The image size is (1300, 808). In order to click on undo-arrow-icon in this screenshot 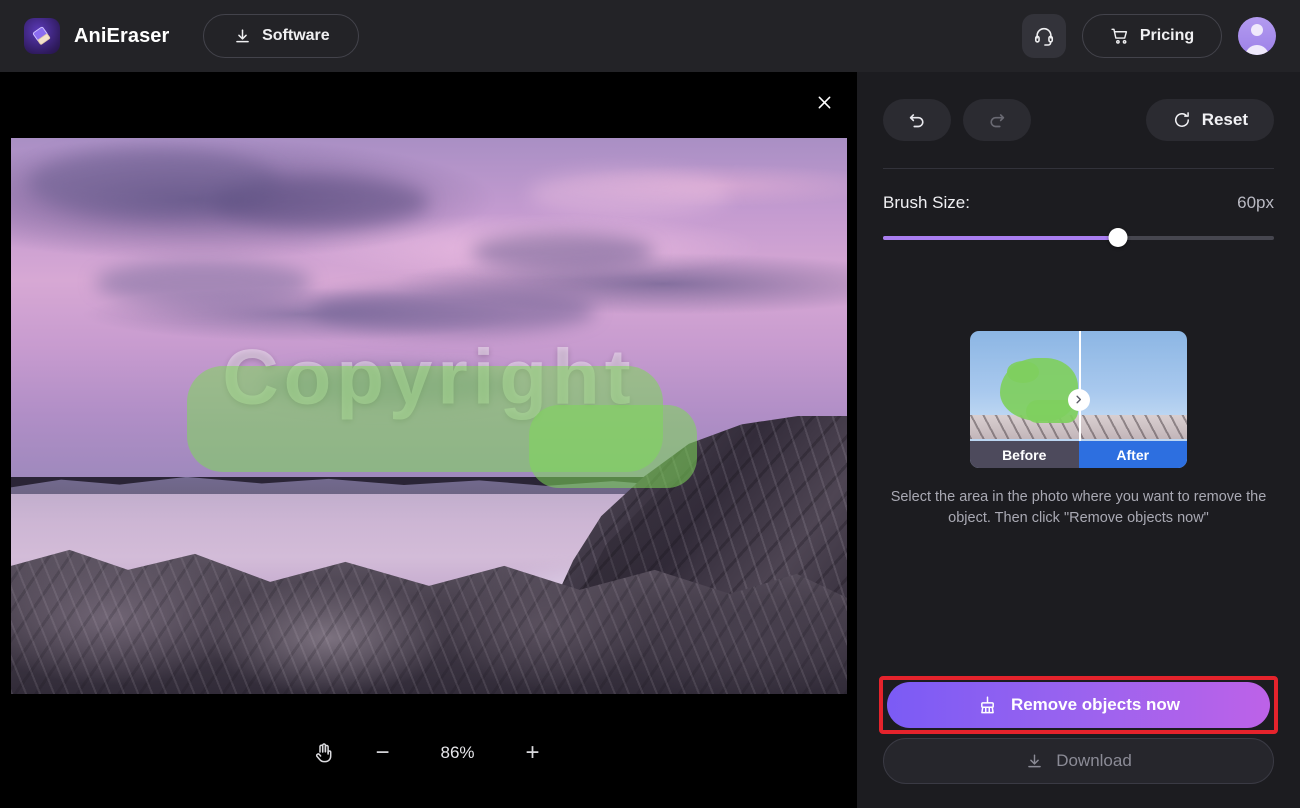, I will do `click(917, 120)`.